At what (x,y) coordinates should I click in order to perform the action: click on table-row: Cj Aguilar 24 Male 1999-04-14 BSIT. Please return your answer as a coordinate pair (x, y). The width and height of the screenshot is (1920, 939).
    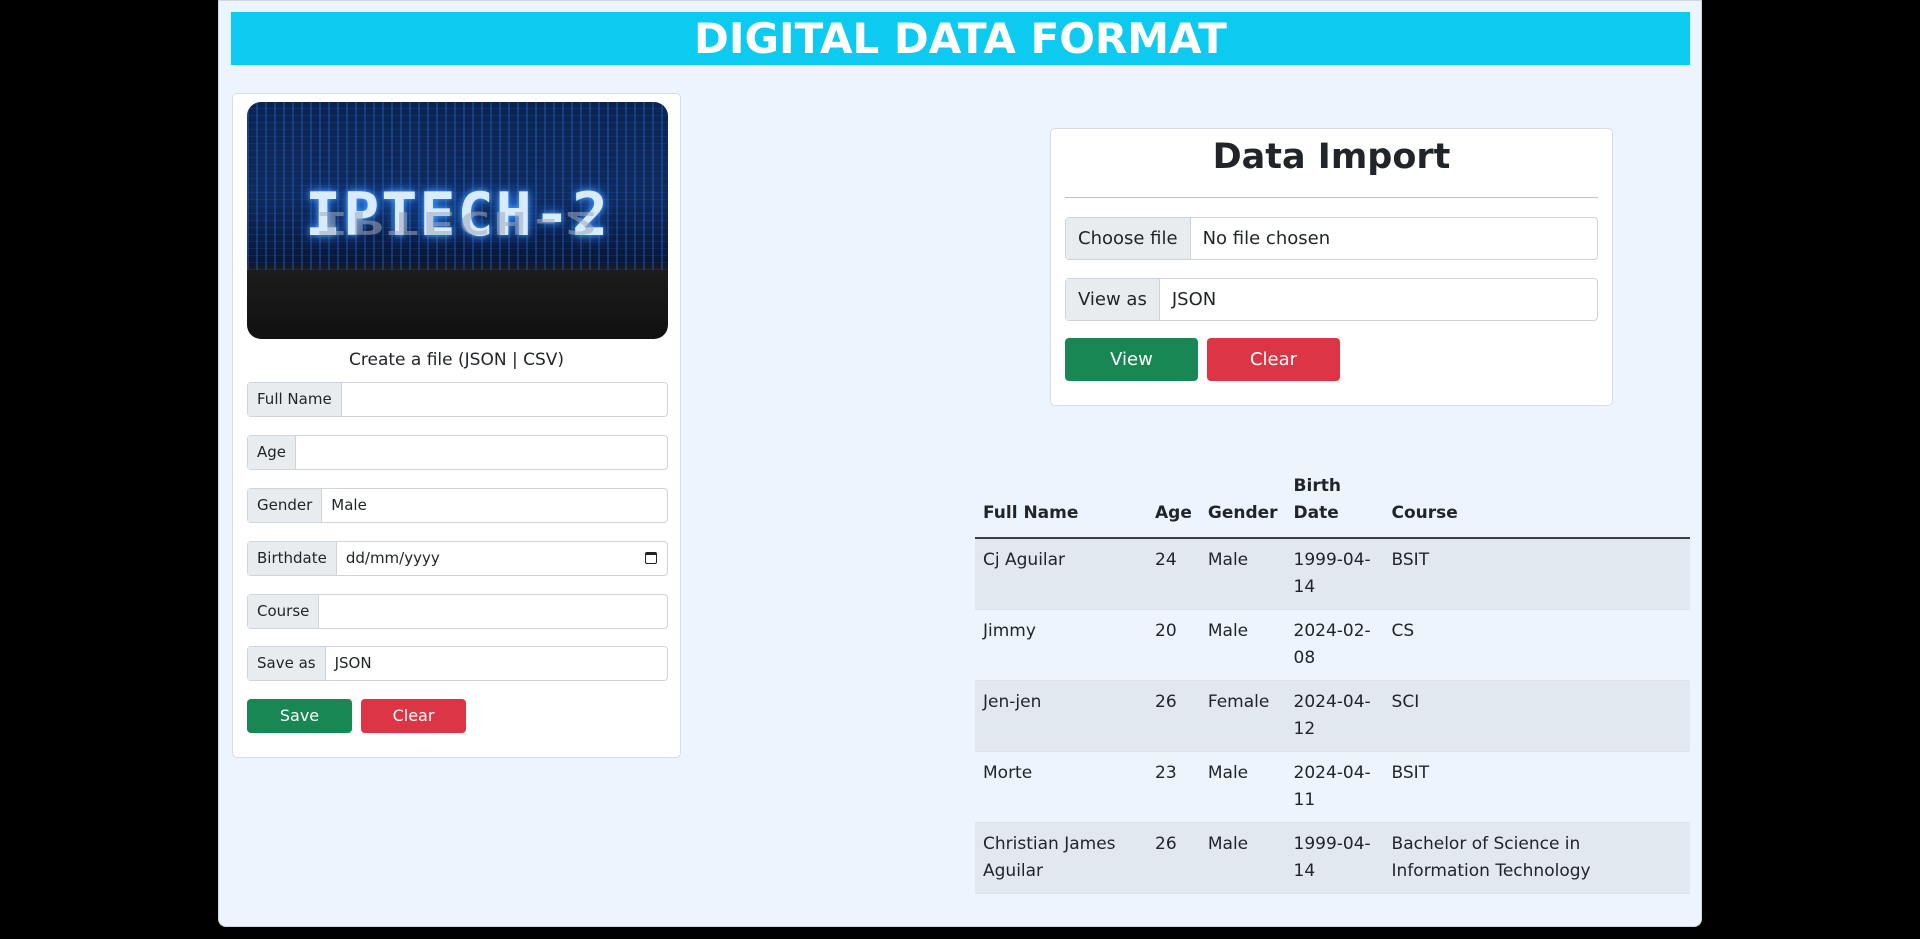
    Looking at the image, I should click on (1332, 574).